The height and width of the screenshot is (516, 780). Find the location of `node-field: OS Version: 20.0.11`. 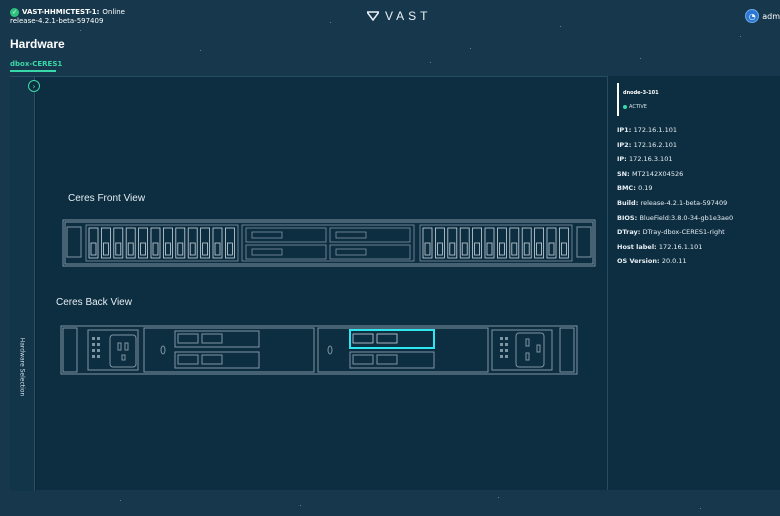

node-field: OS Version: 20.0.11 is located at coordinates (652, 261).